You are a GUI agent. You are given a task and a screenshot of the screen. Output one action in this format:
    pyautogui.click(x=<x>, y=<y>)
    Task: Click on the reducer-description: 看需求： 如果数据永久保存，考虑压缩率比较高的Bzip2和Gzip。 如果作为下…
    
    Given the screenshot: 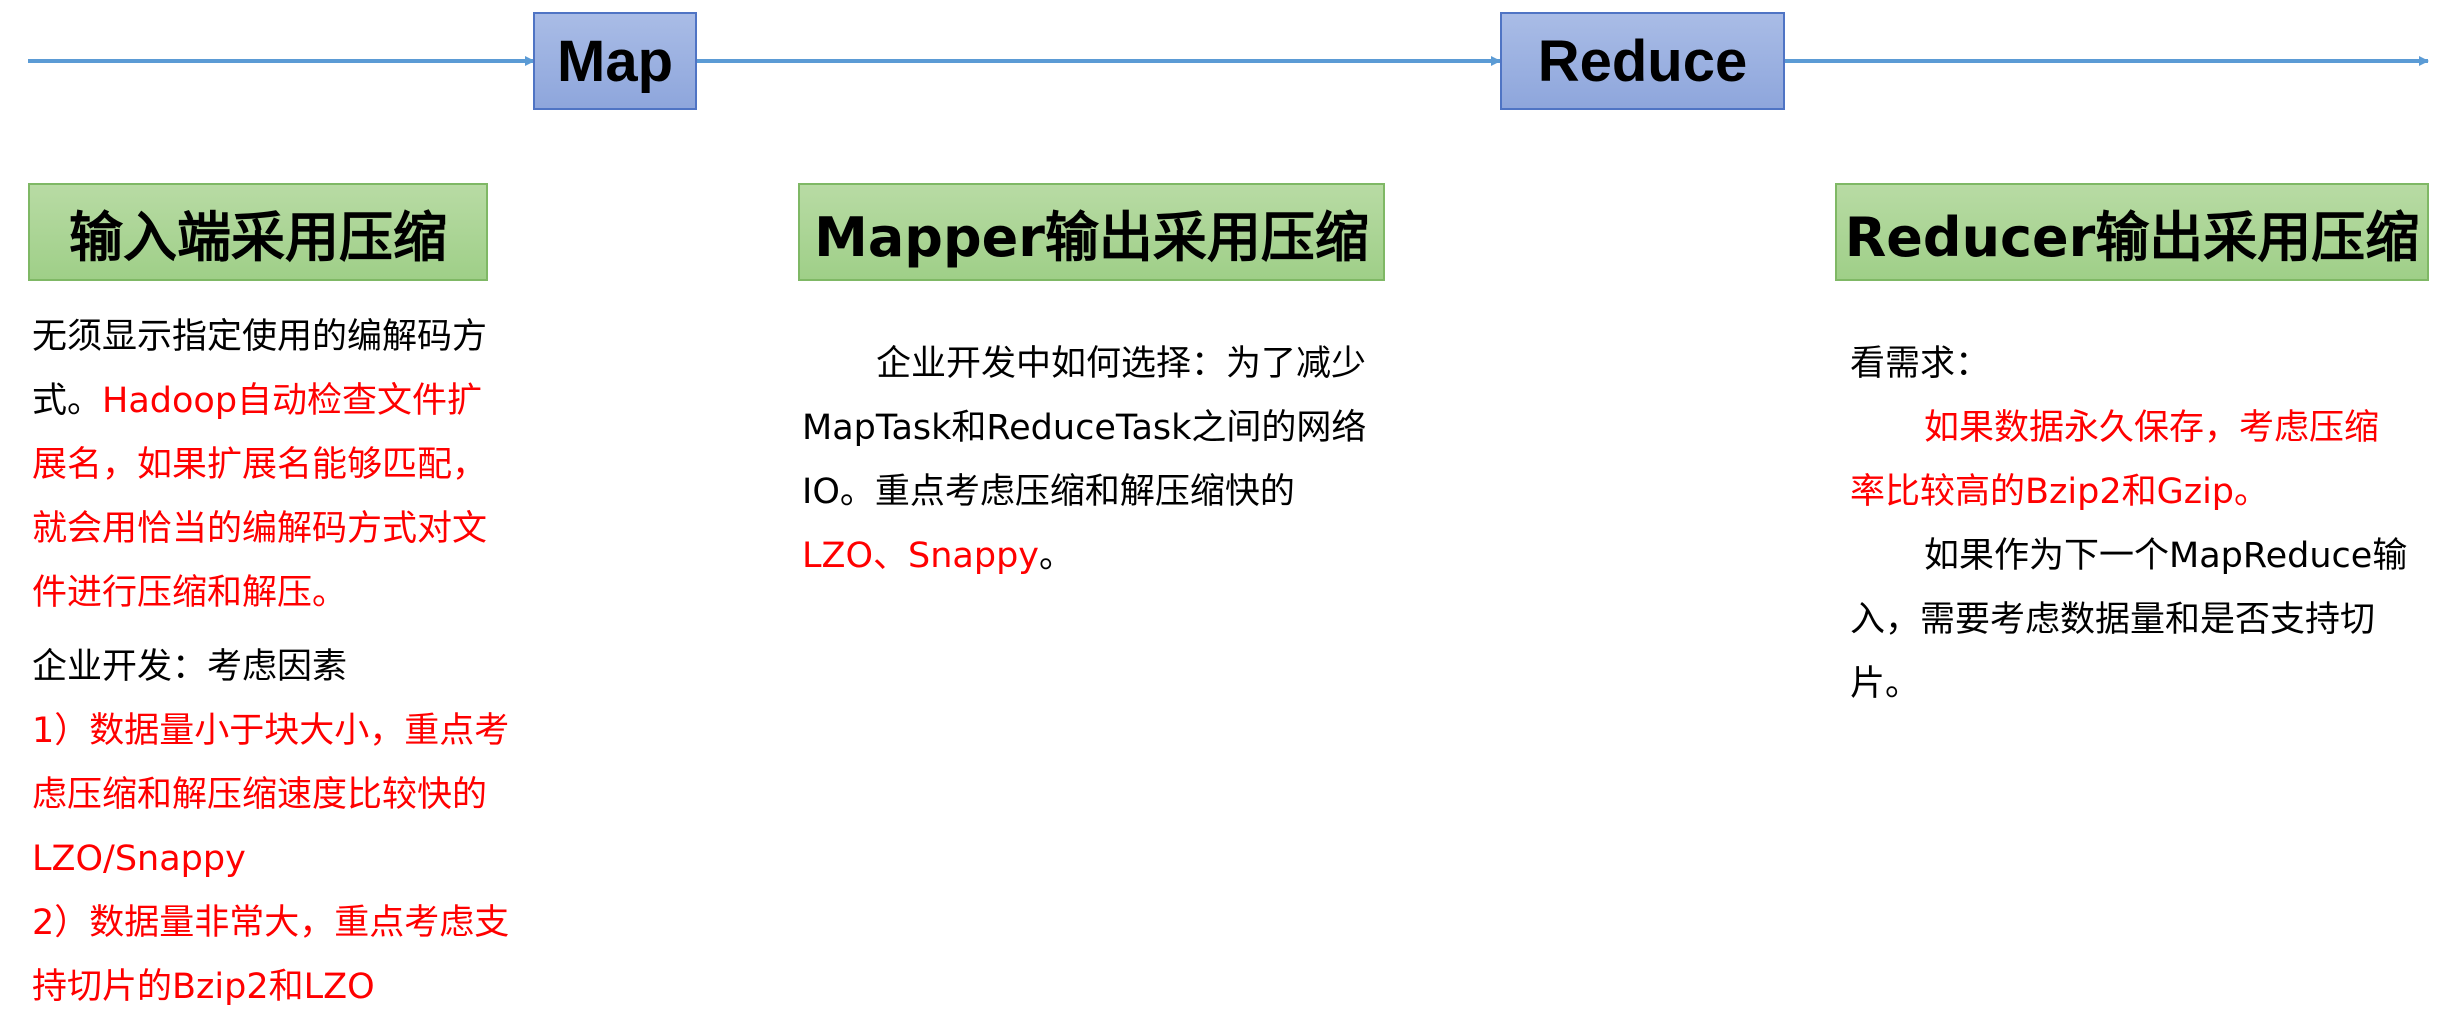 What is the action you would take?
    pyautogui.click(x=2131, y=524)
    